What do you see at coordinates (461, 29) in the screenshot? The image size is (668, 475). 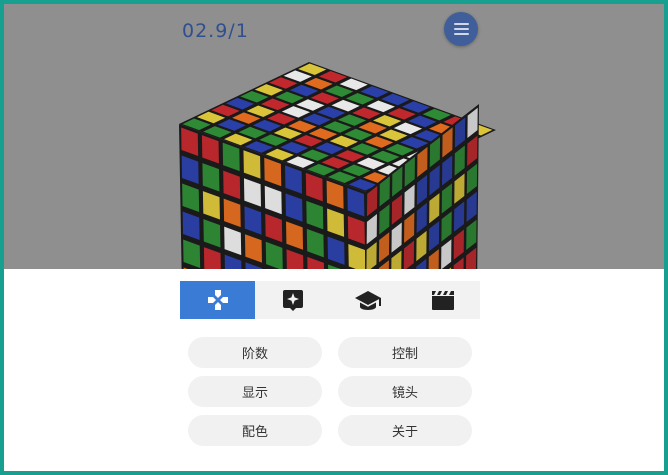 I see `menu-button` at bounding box center [461, 29].